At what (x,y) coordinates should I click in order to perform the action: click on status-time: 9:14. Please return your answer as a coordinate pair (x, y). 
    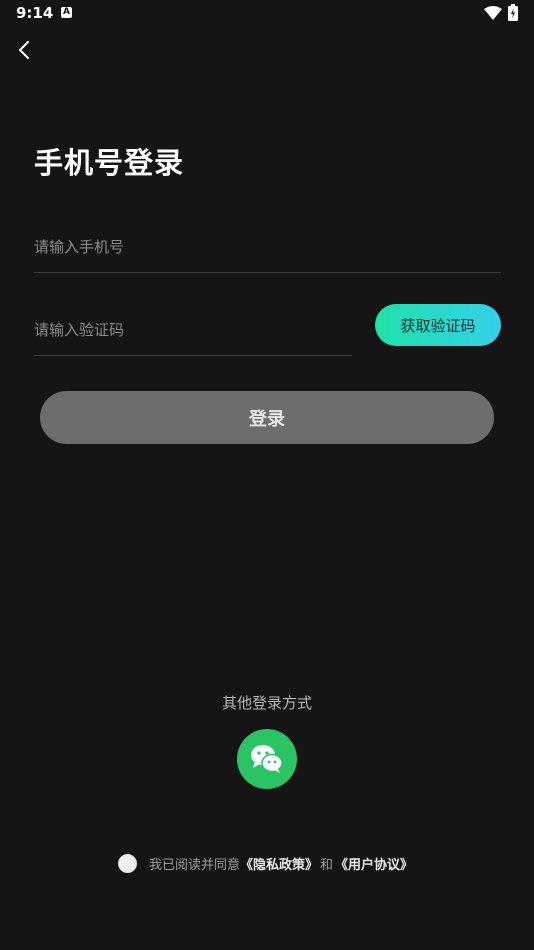
    Looking at the image, I should click on (35, 13).